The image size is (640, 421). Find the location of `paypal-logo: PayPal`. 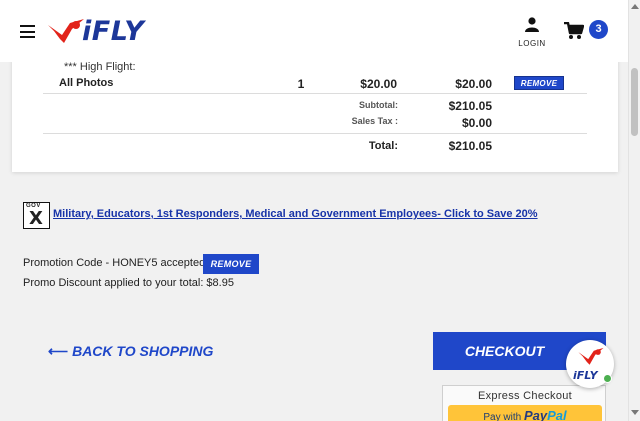

paypal-logo: PayPal is located at coordinates (545, 414).